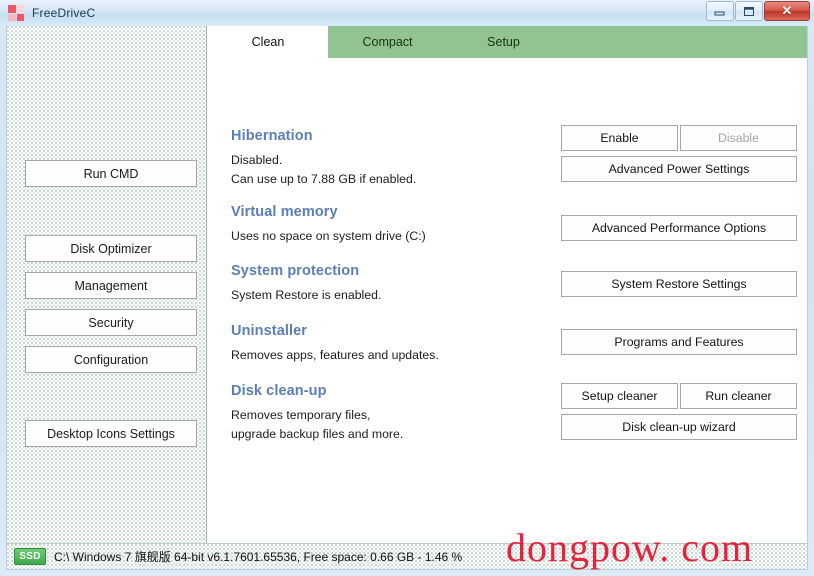  I want to click on sidebar-item-disk-optimizer: Disk Optimizer, so click(111, 248).